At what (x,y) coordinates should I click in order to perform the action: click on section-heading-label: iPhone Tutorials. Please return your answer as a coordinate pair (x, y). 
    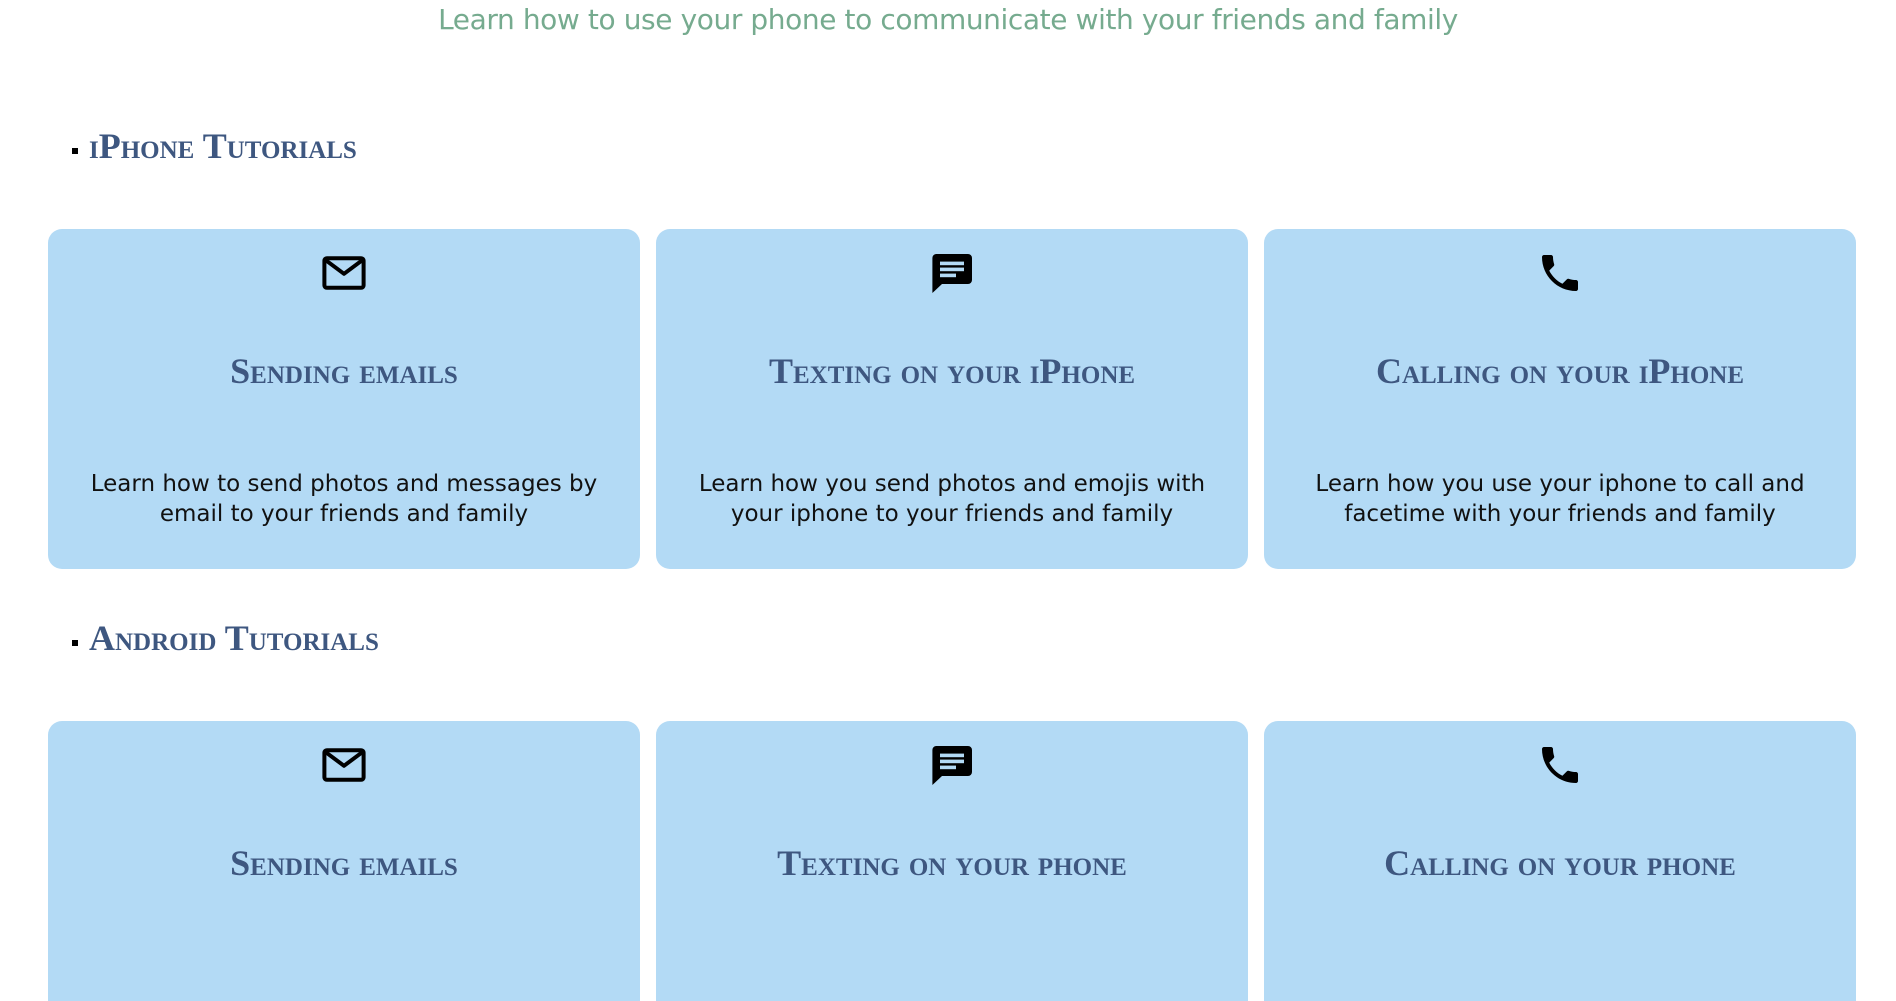
    Looking at the image, I should click on (223, 146).